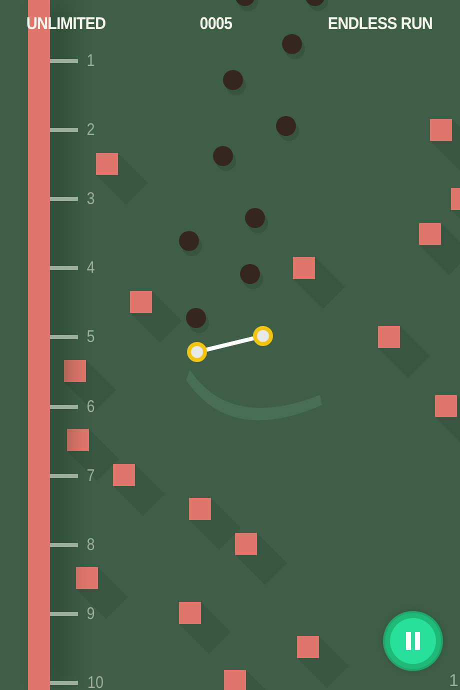  I want to click on pause-button, so click(413, 641).